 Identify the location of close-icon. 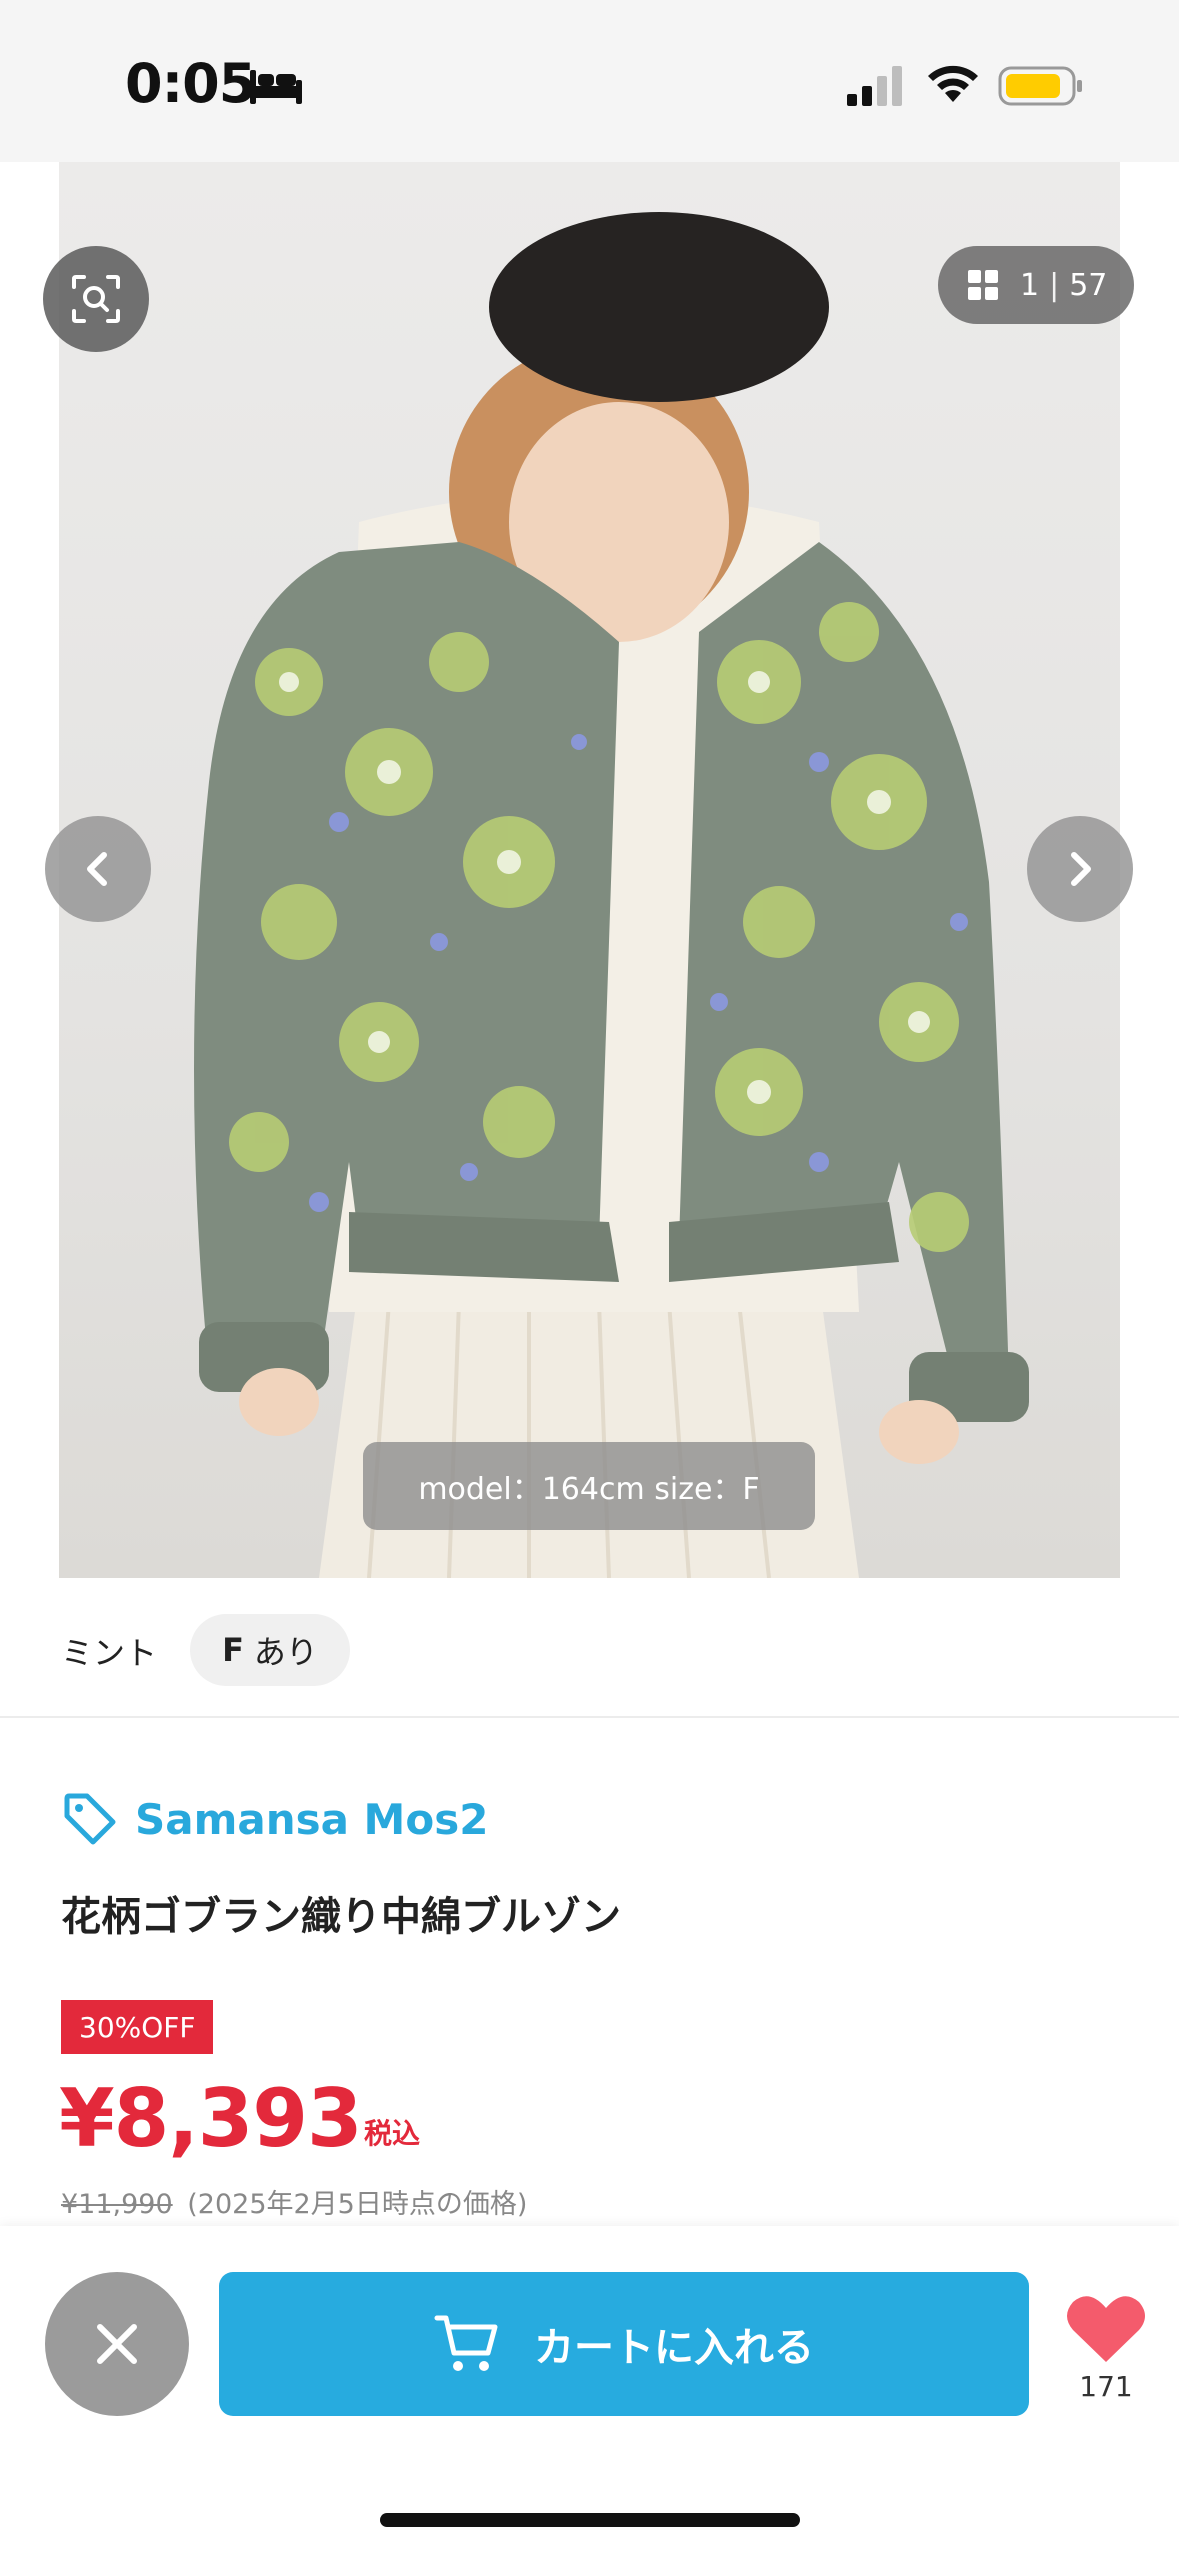
(117, 2344).